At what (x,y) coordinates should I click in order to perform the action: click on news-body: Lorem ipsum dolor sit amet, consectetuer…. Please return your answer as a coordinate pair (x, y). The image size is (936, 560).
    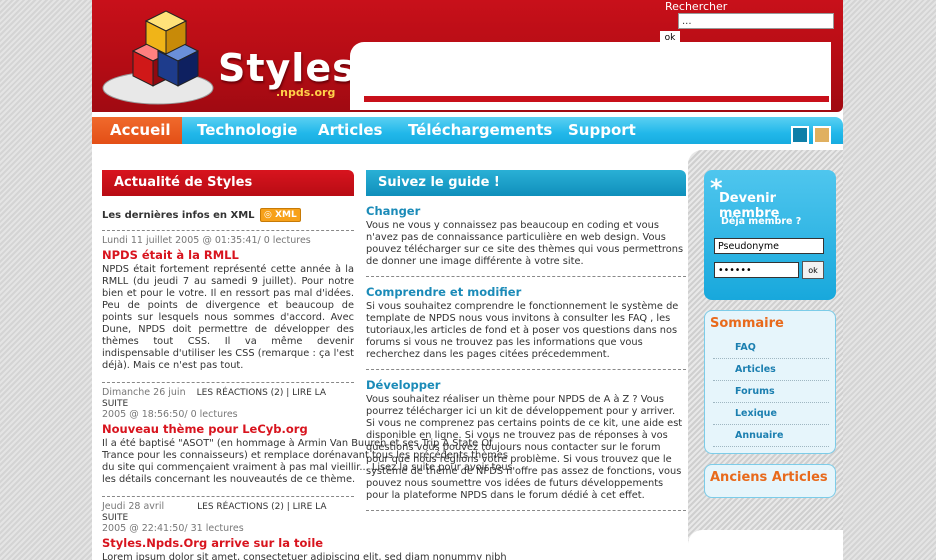
    Looking at the image, I should click on (304, 556).